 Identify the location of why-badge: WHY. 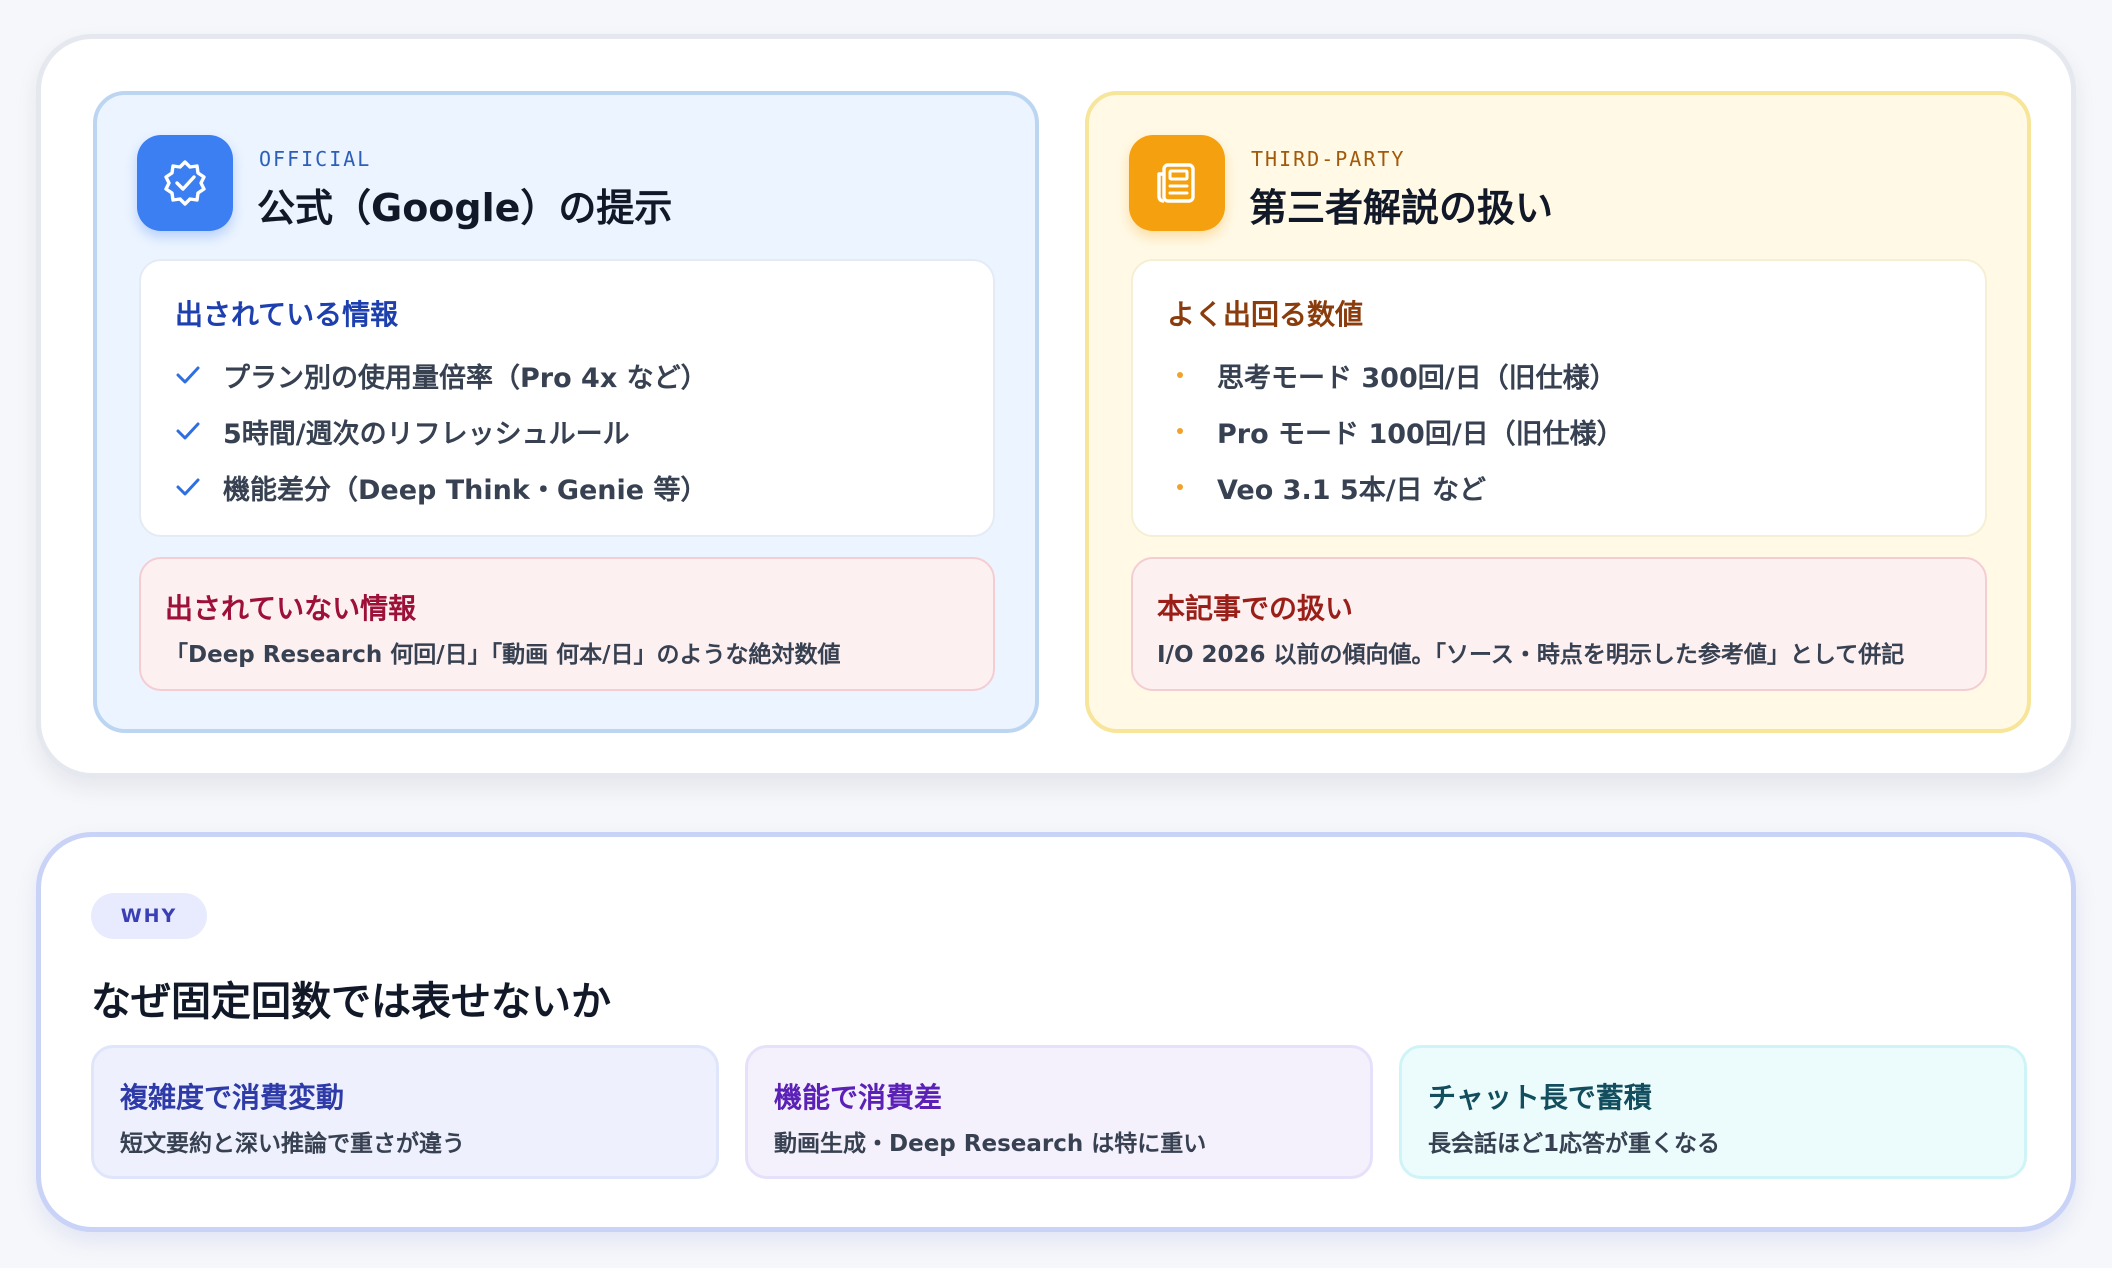
(149, 916).